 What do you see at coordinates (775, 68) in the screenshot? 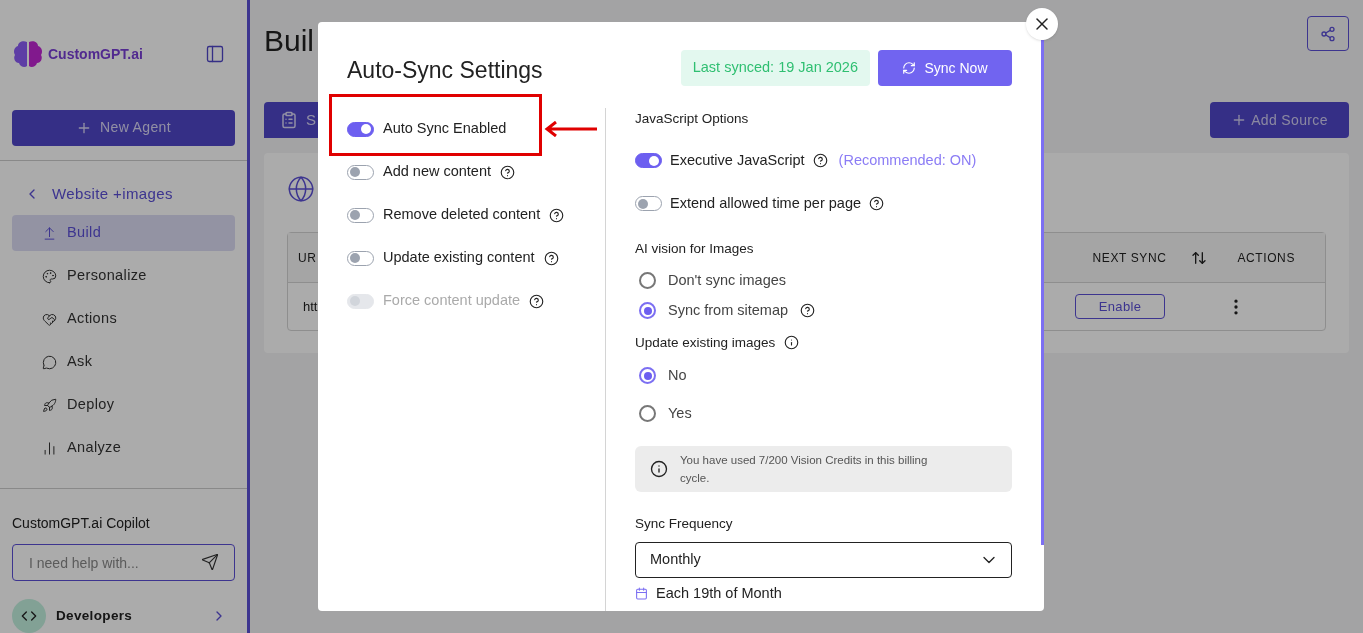
I see `last-synced-badge: Last synced: 19 Jan 2026` at bounding box center [775, 68].